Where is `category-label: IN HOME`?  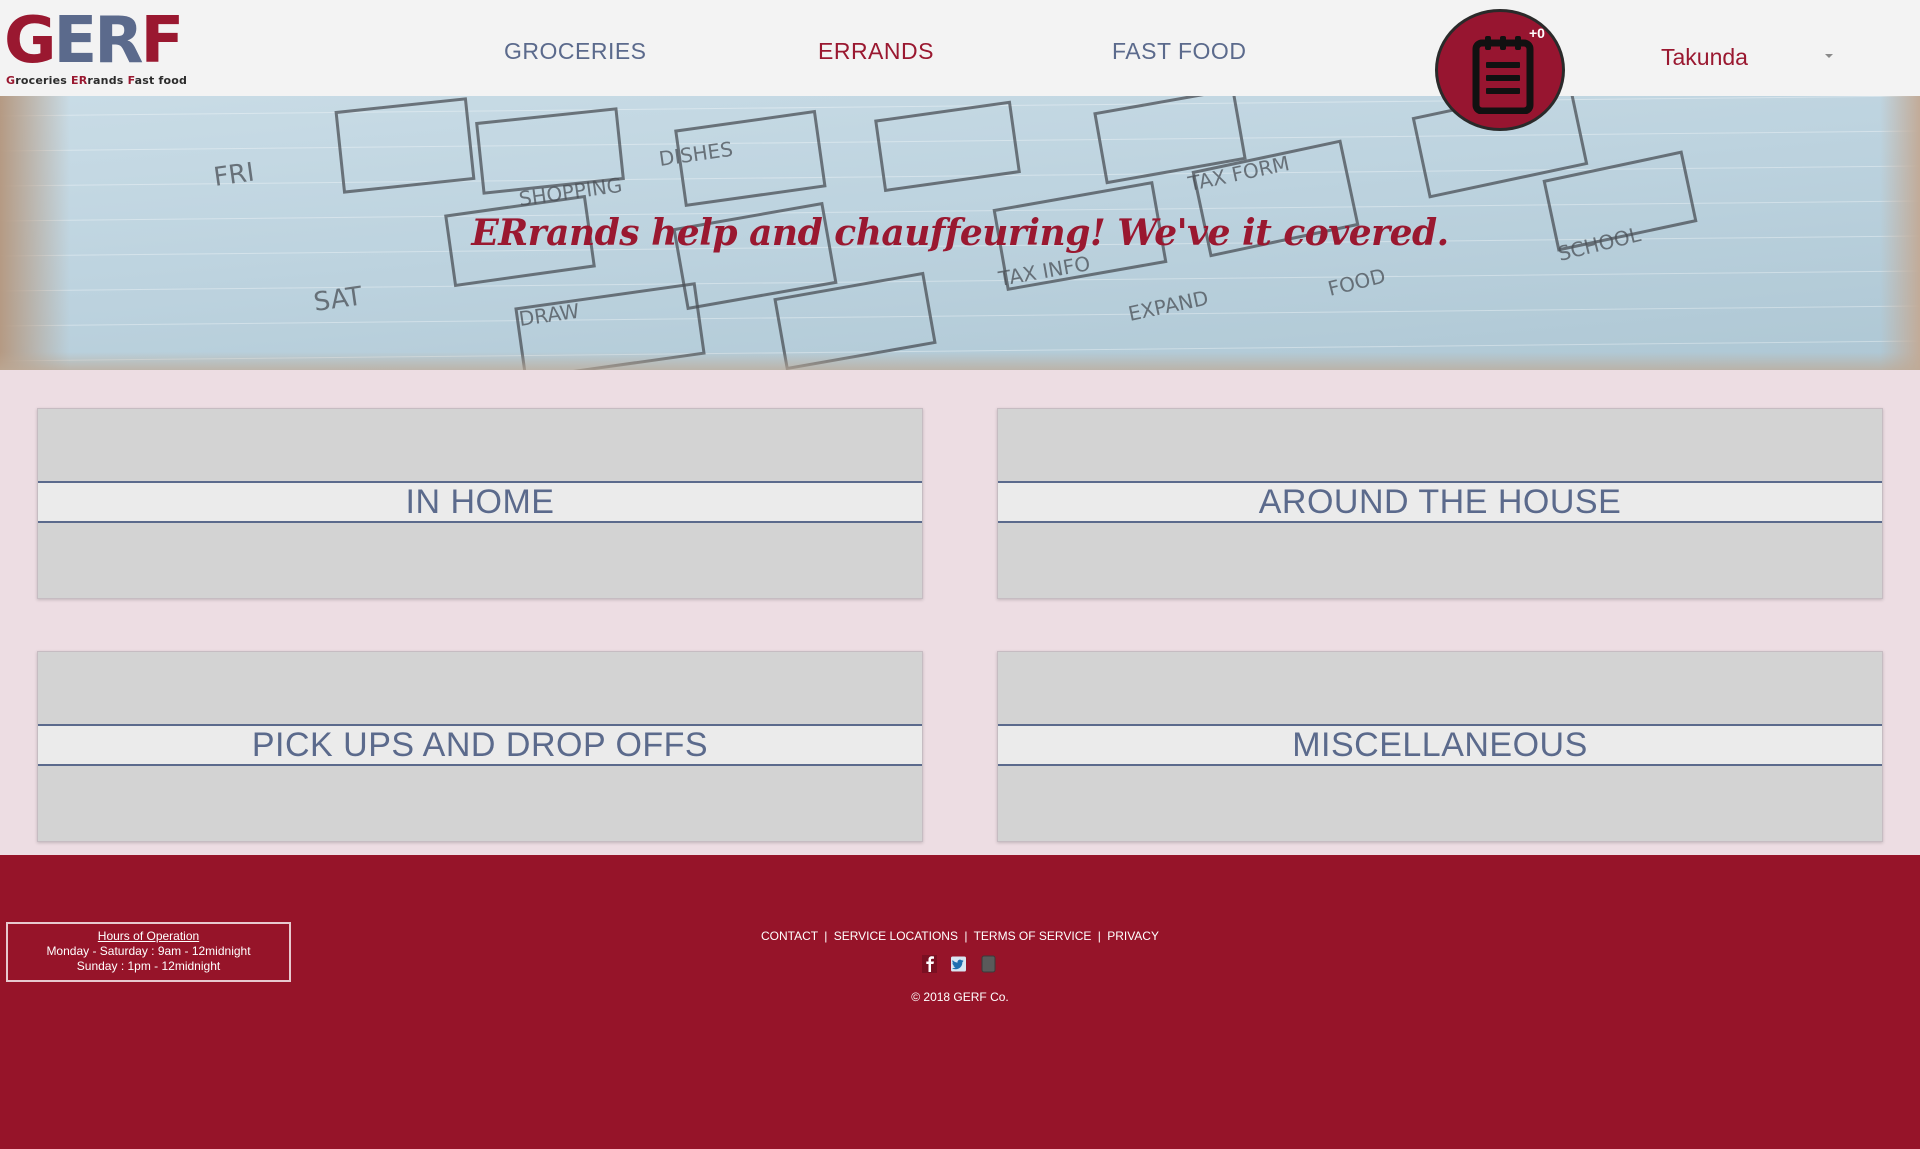 category-label: IN HOME is located at coordinates (480, 502).